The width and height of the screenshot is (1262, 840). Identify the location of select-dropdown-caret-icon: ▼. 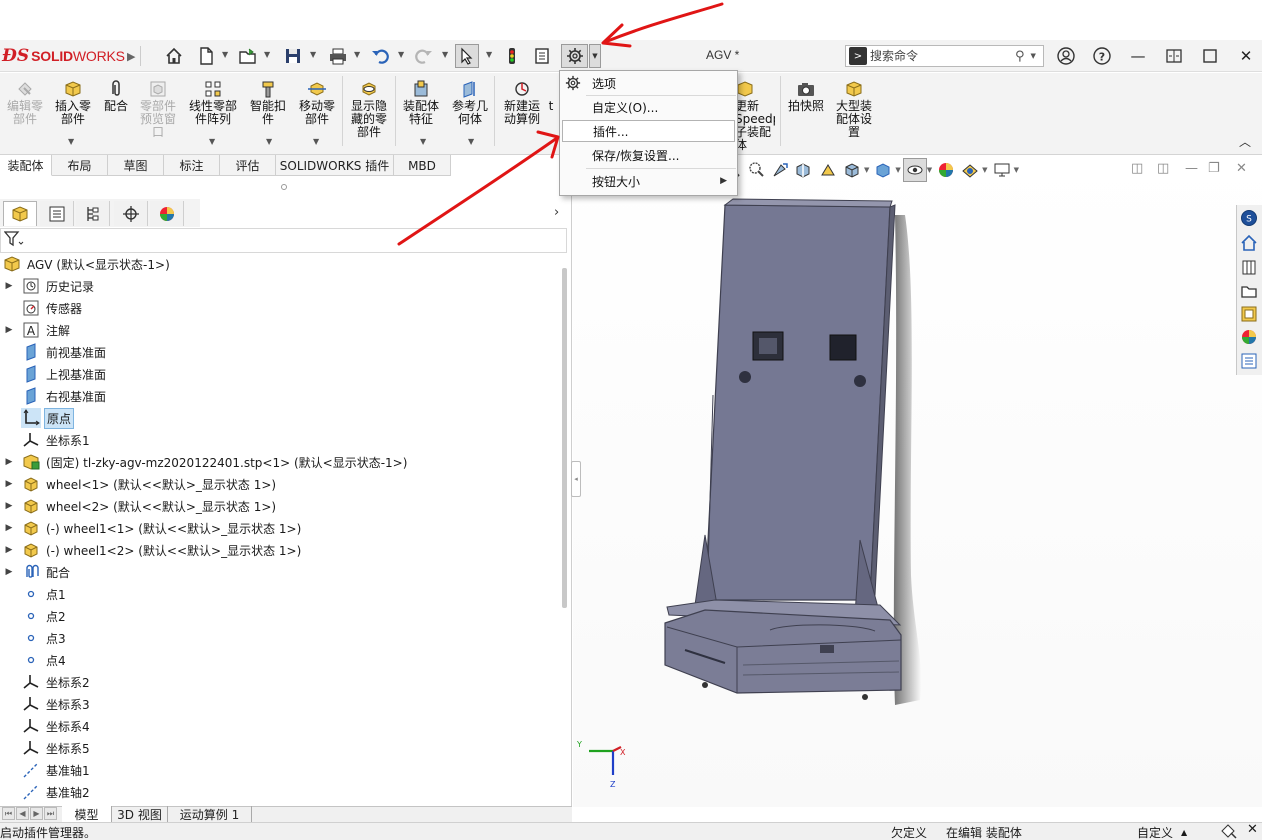
(489, 54).